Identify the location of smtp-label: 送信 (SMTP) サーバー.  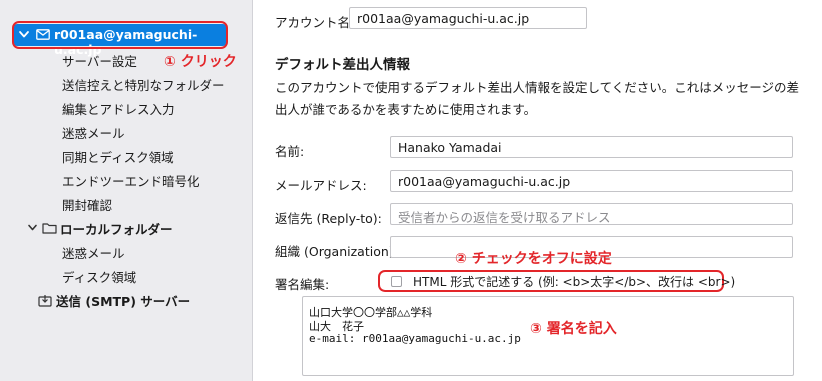
(123, 300).